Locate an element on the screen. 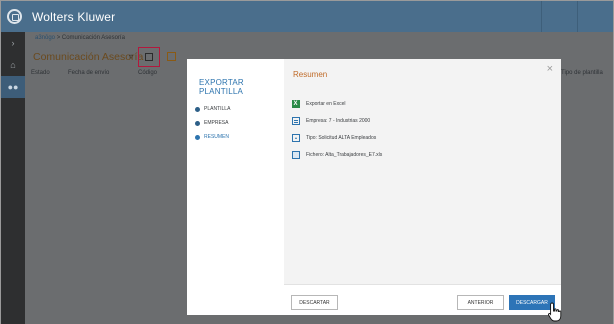 This screenshot has height=324, width=614. summary-item-company: Empresa: 7 - Industrias 2000 is located at coordinates (337, 120).